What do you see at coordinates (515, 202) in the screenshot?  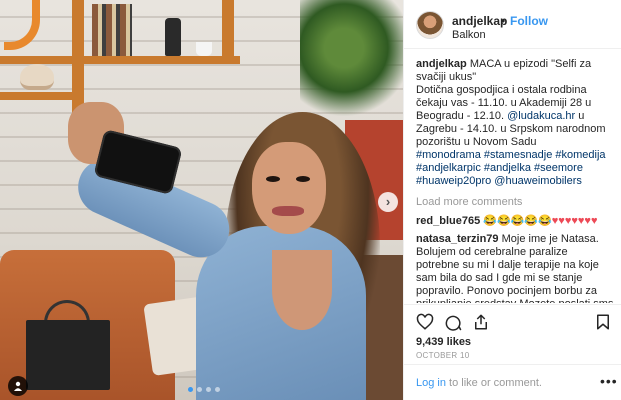 I see `load-more-comments-button: Load more comments` at bounding box center [515, 202].